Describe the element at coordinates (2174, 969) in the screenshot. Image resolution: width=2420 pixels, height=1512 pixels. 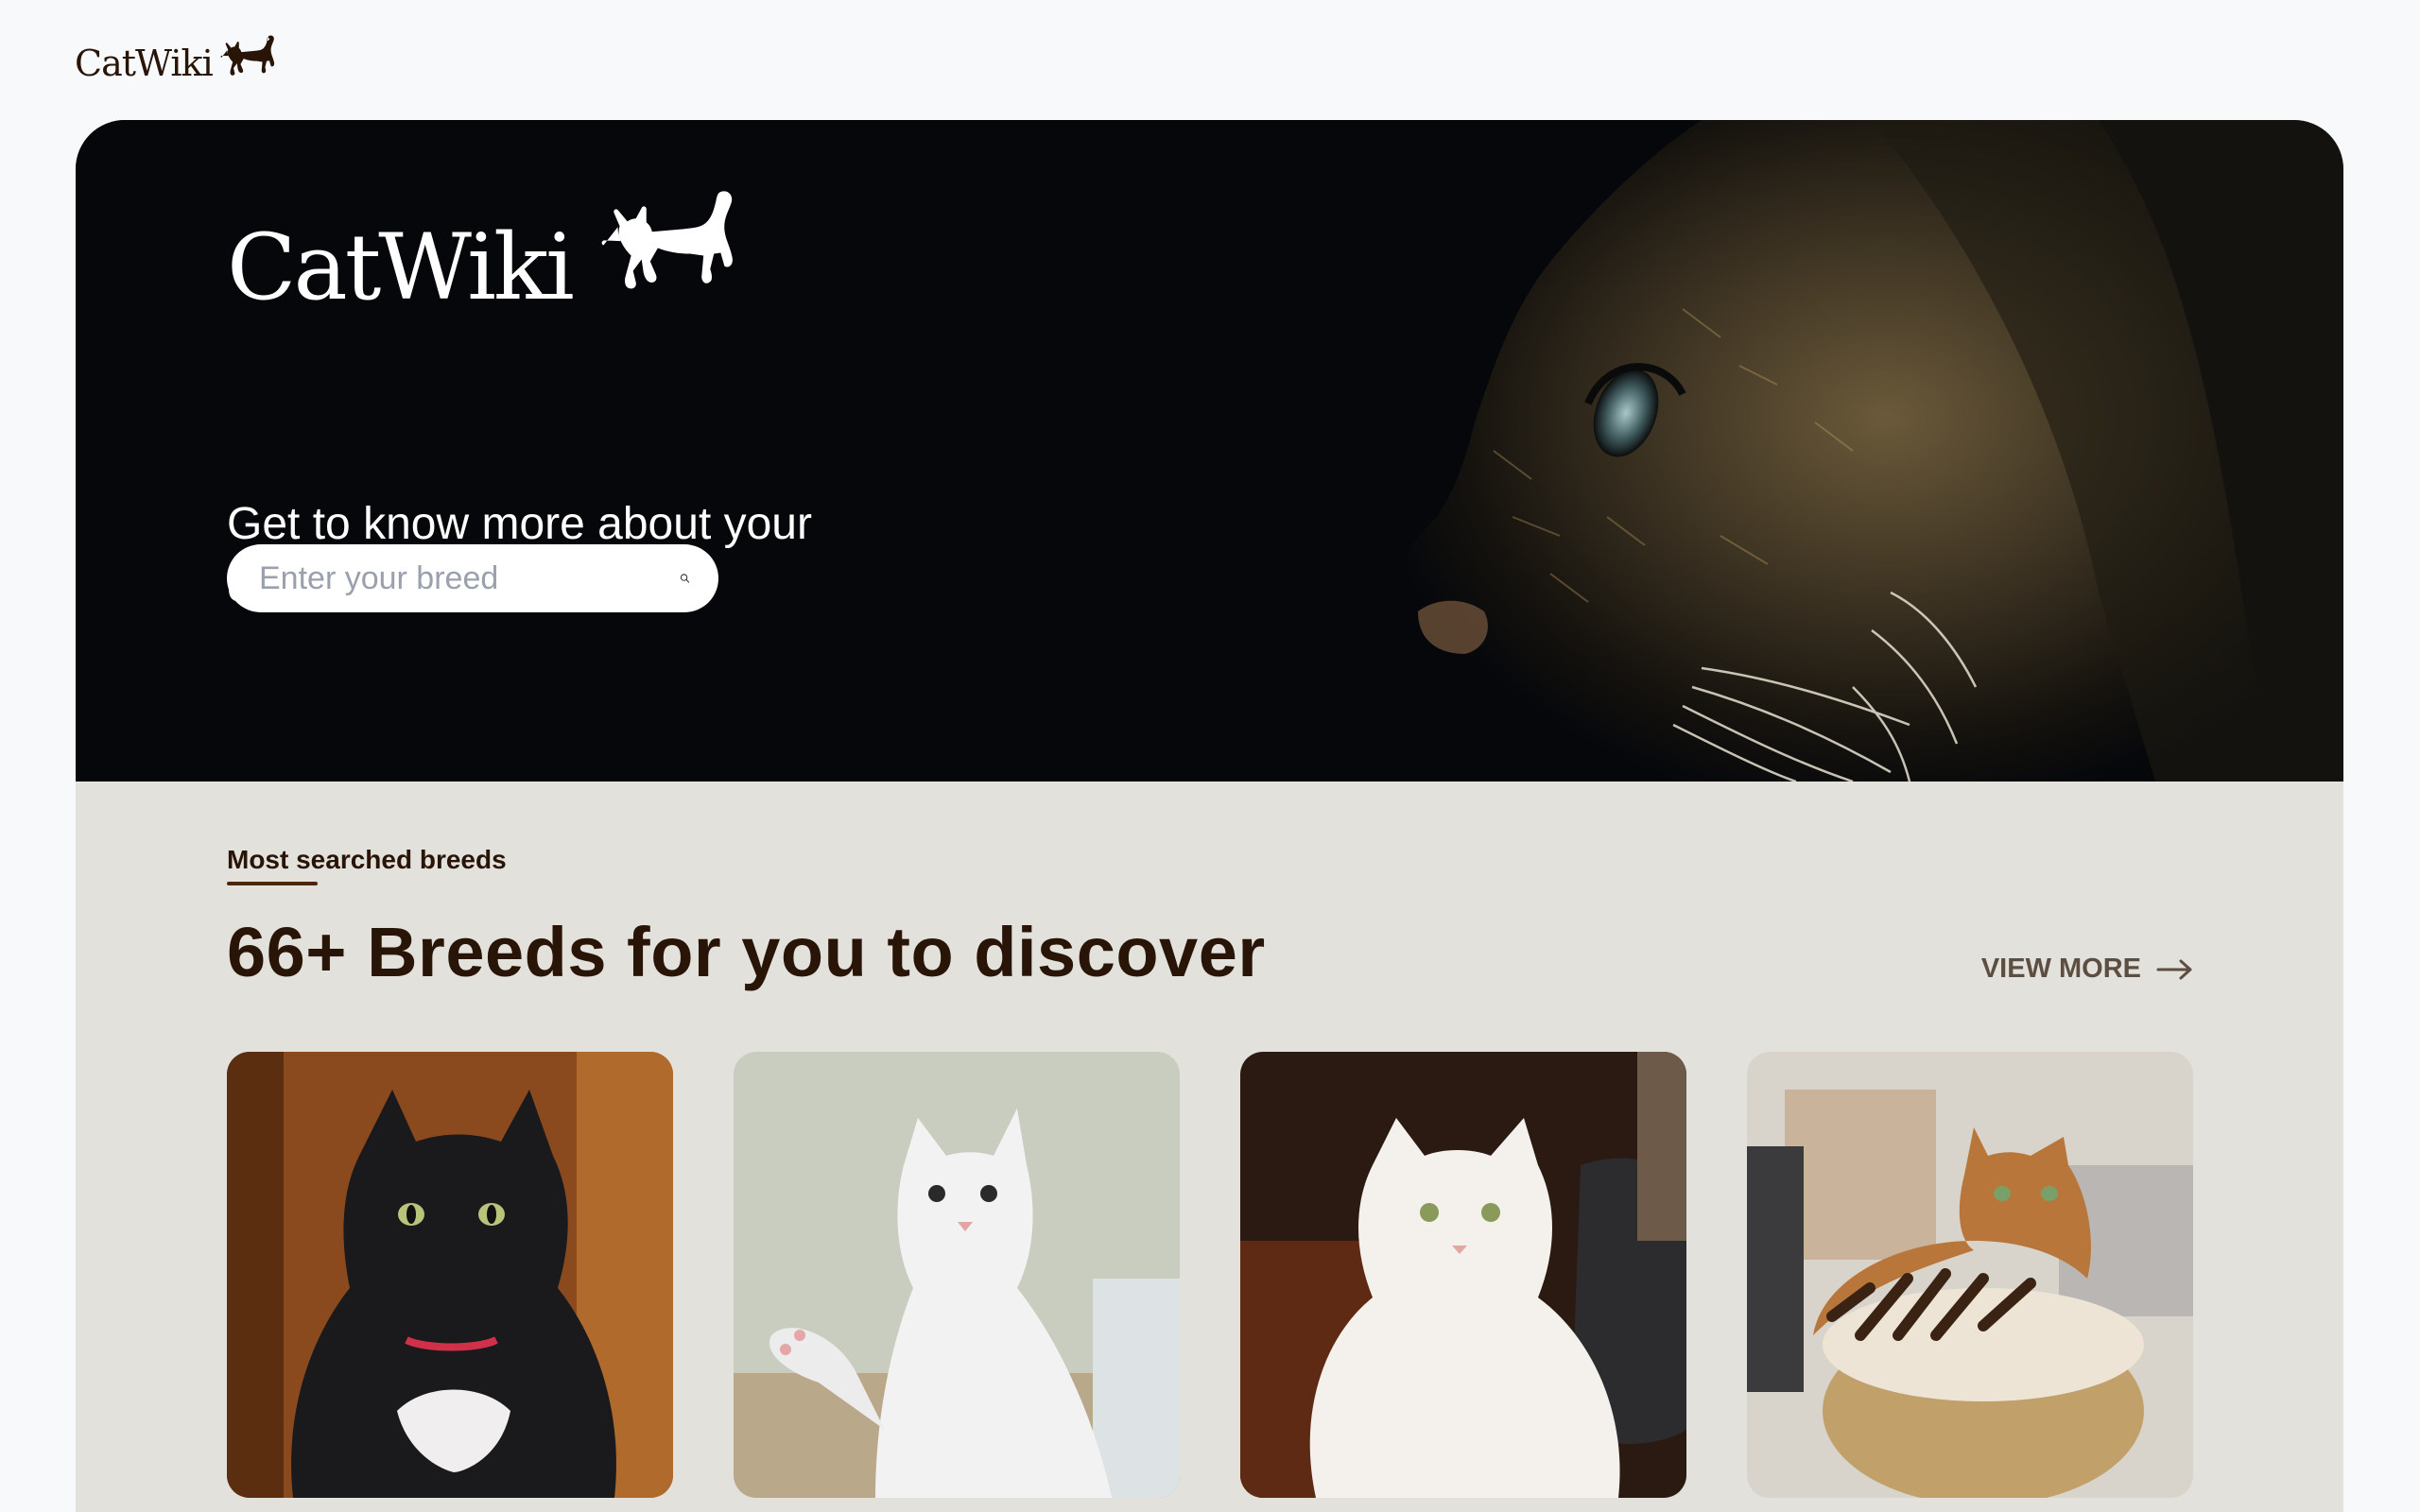
I see `arrow-right-icon` at that location.